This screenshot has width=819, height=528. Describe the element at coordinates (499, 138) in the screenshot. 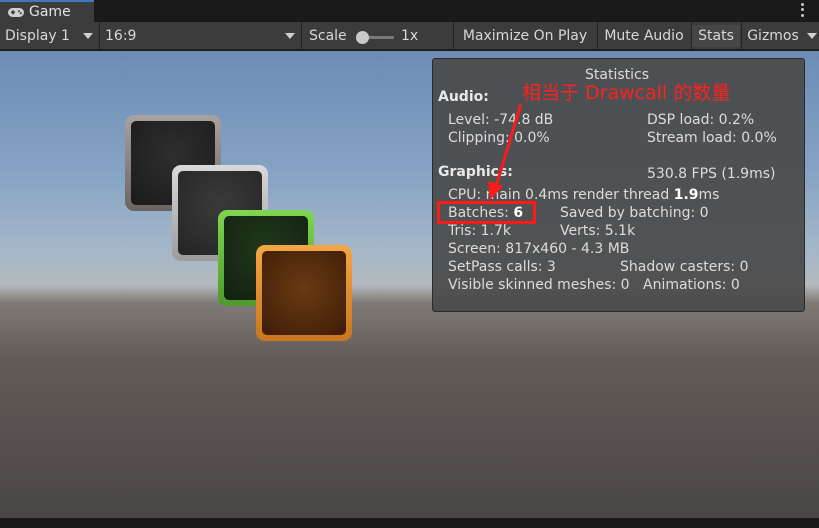

I see `audio-clipping: Clipping: 0.0%` at that location.